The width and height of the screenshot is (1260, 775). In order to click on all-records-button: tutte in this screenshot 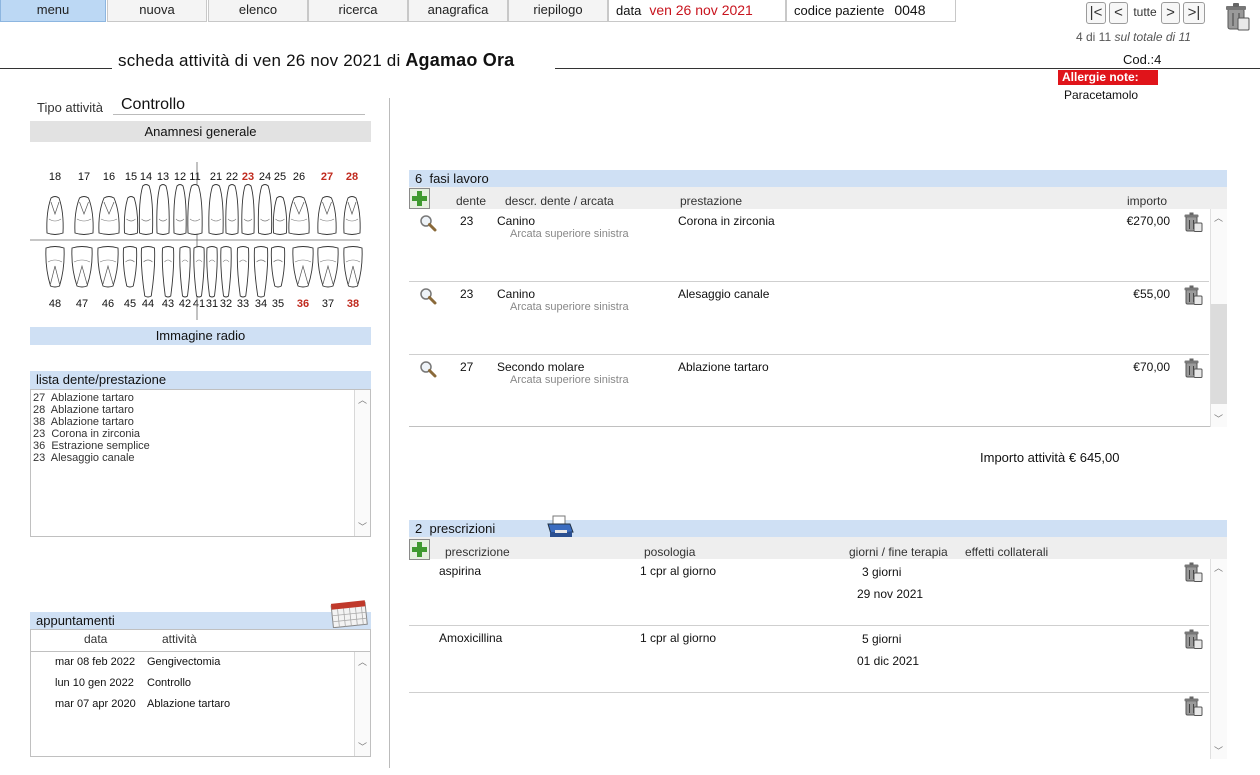, I will do `click(1145, 13)`.